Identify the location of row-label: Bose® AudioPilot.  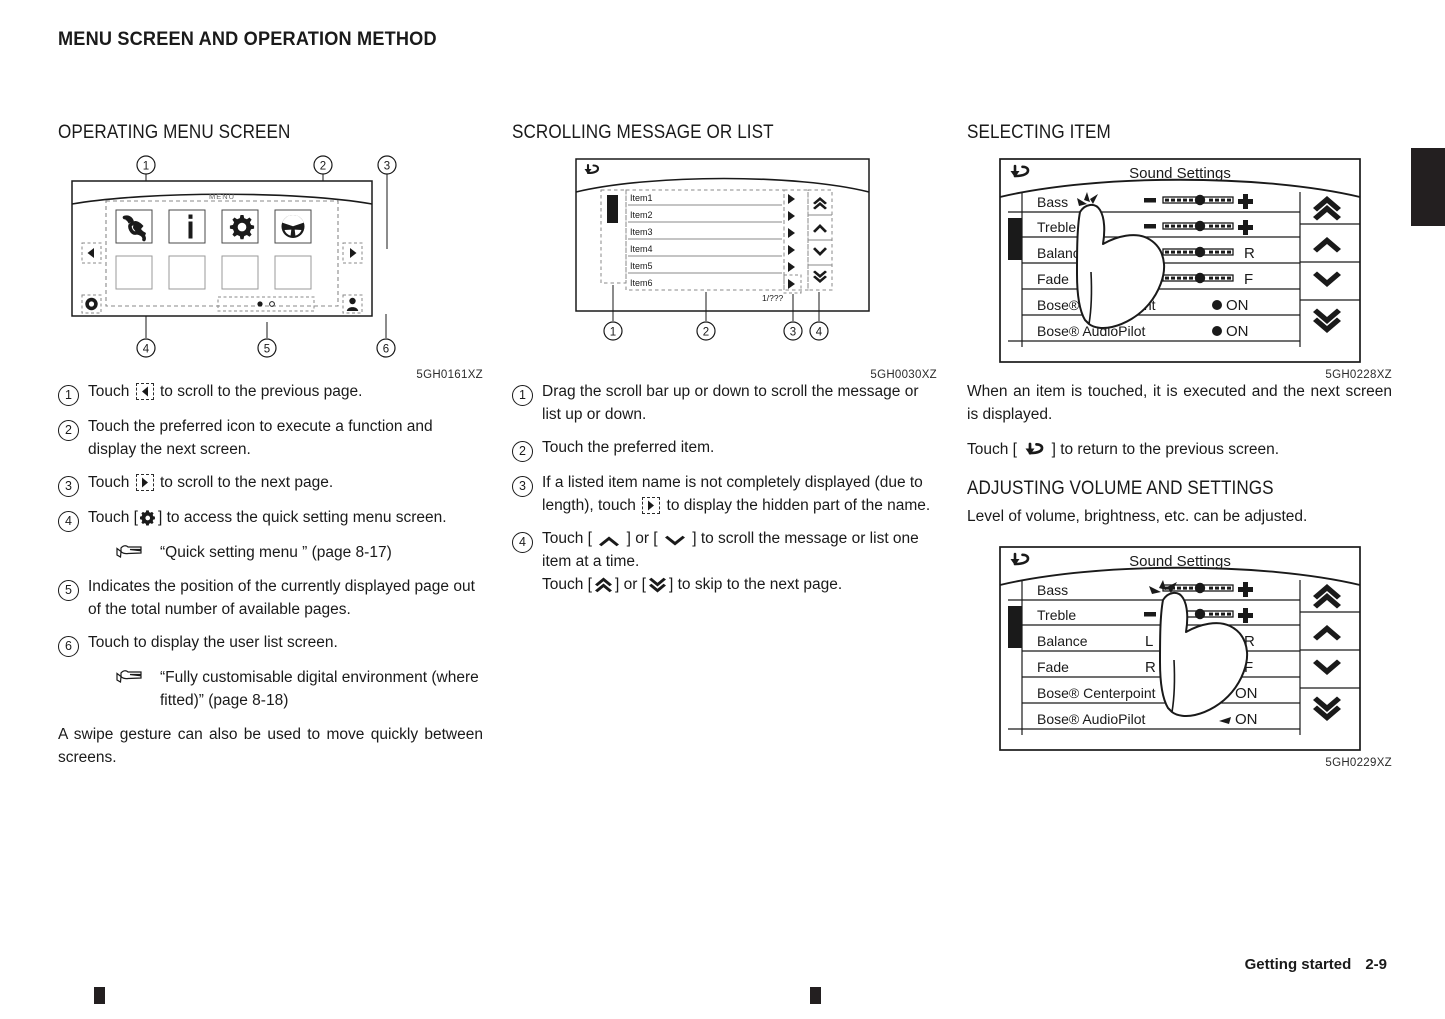
(1091, 719).